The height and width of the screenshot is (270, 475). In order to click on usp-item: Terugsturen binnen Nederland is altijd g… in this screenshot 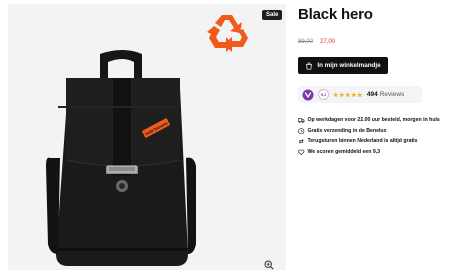, I will do `click(369, 141)`.